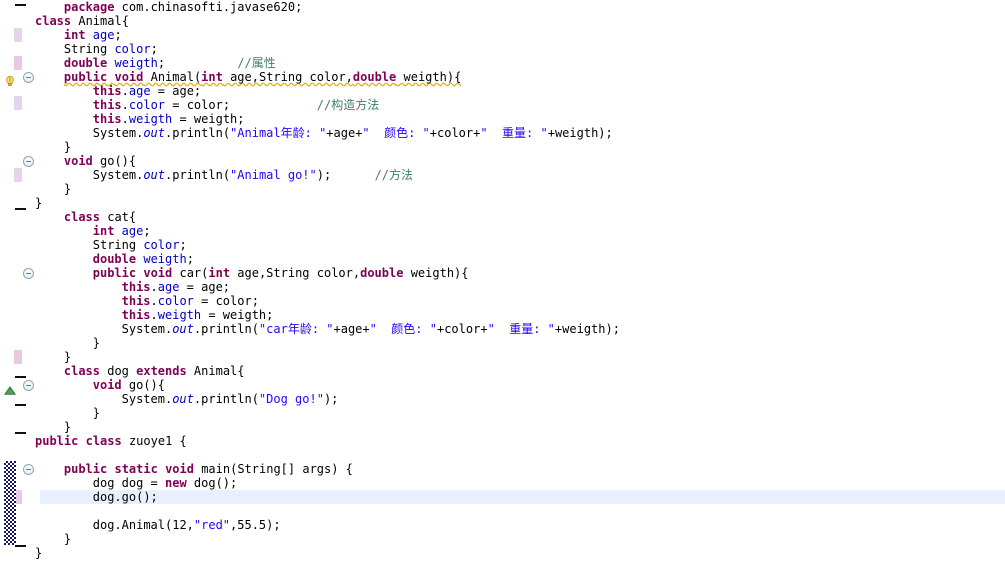 The height and width of the screenshot is (573, 1005). Describe the element at coordinates (114, 161) in the screenshot. I see `code-token-plain: go(){` at that location.